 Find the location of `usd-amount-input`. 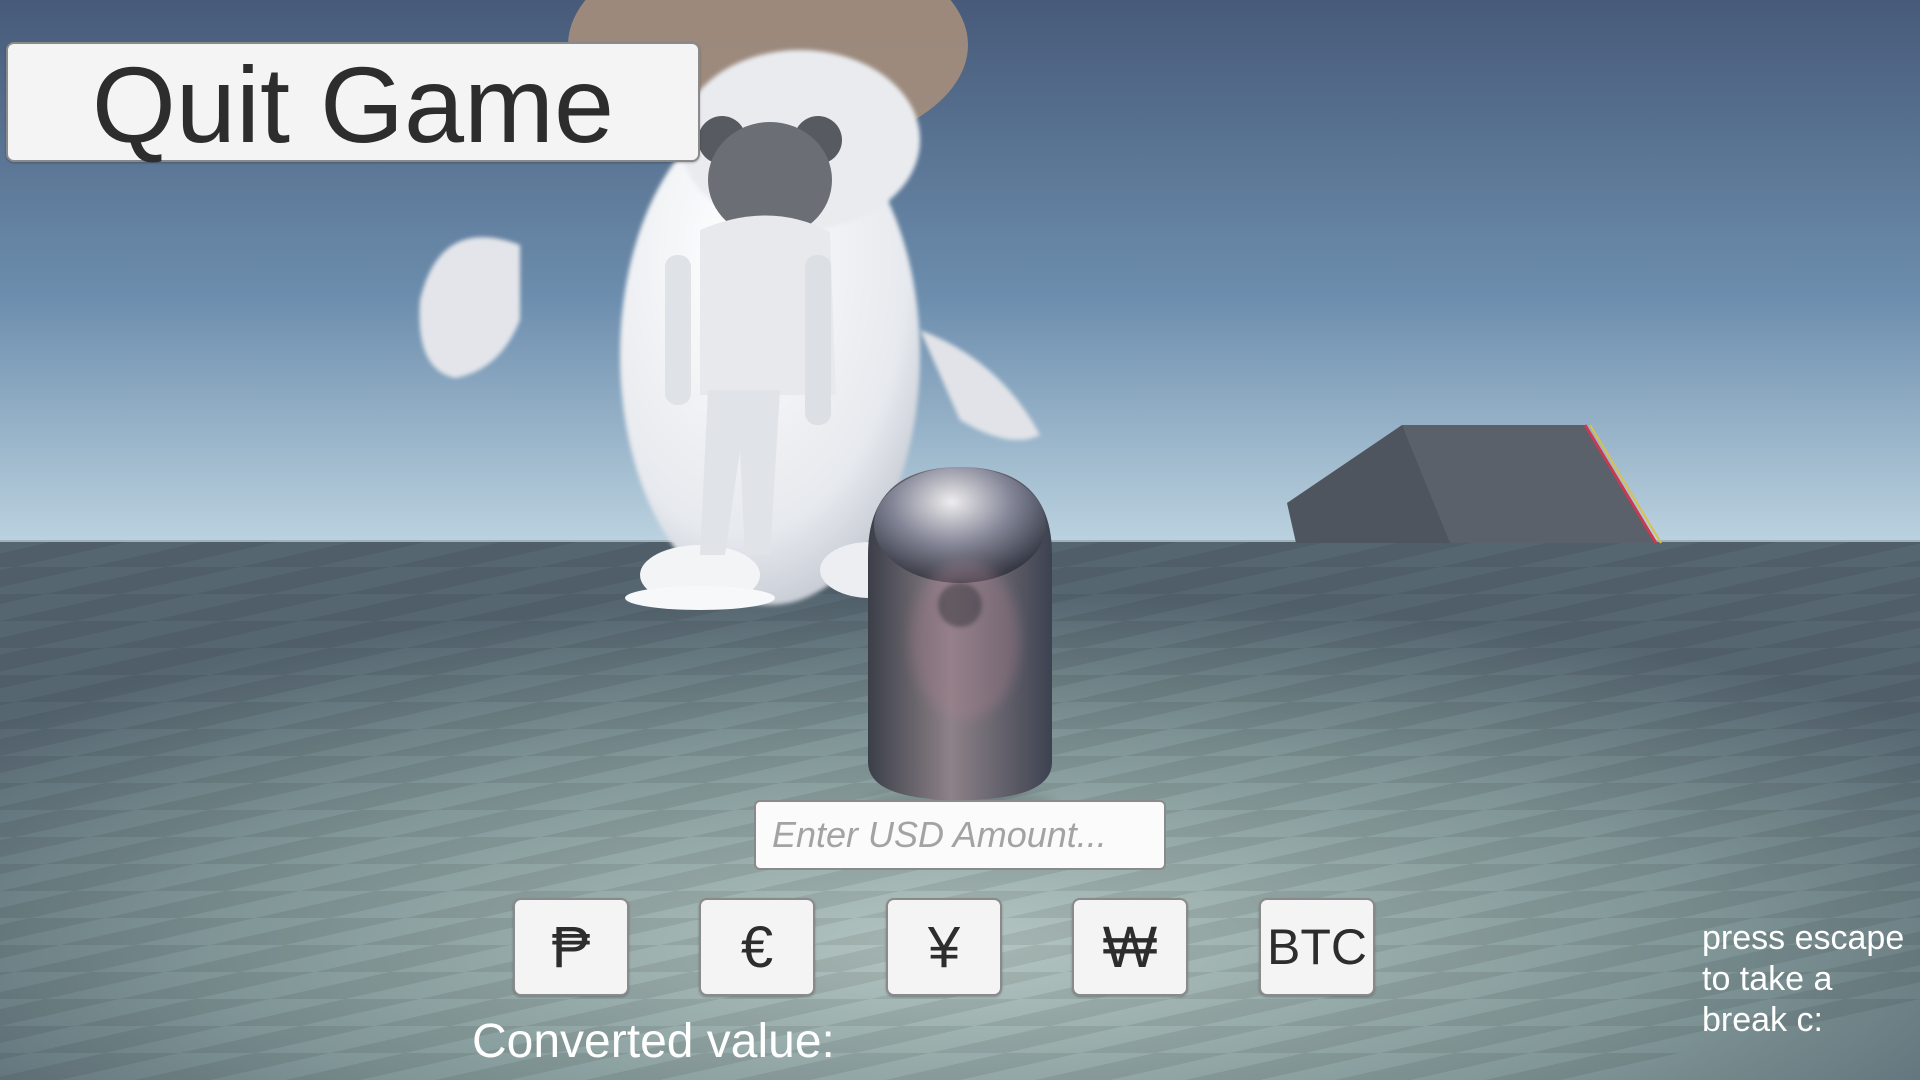

usd-amount-input is located at coordinates (960, 835).